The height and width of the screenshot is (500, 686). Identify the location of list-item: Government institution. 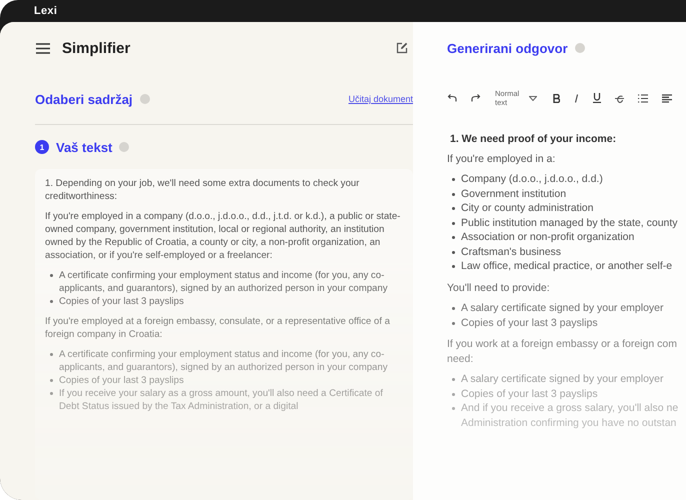
(513, 193).